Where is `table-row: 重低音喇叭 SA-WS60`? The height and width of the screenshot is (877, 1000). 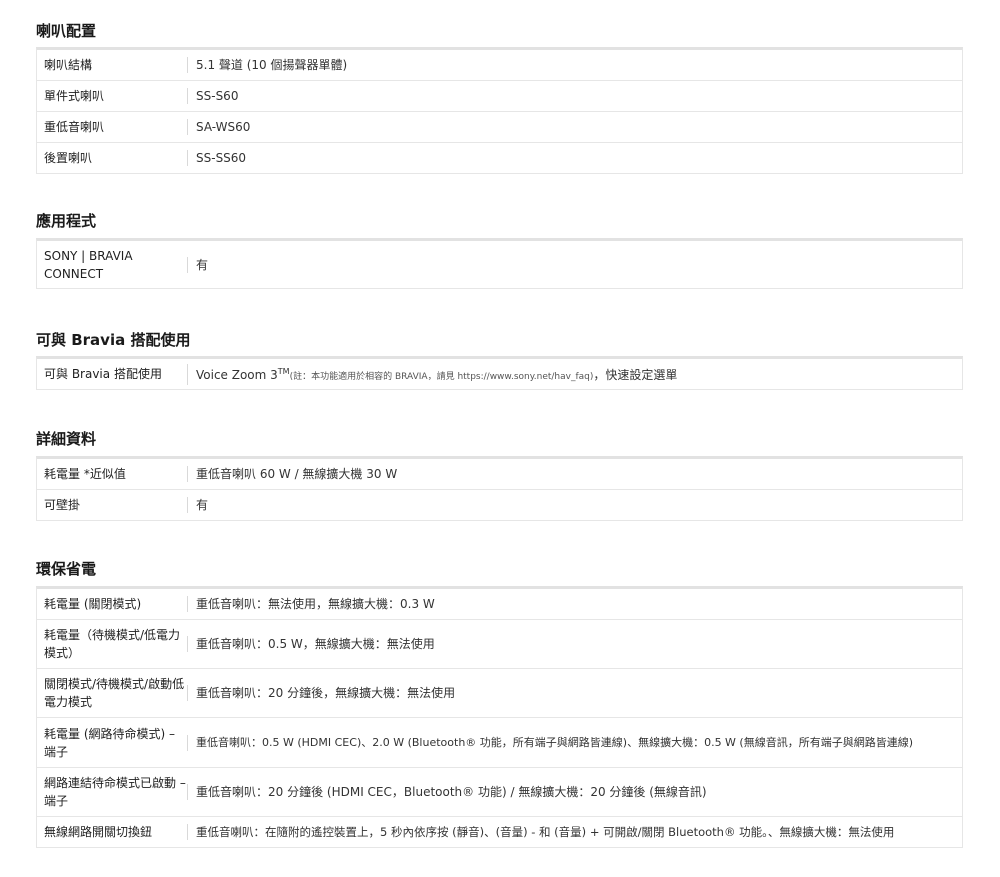
table-row: 重低音喇叭 SA-WS60 is located at coordinates (499, 127).